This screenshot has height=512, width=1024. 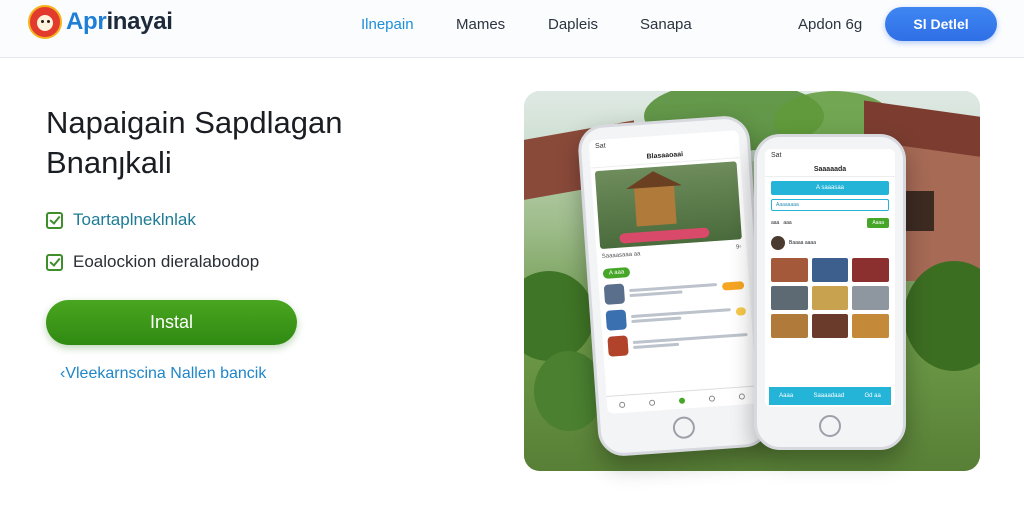 I want to click on nav-link-2: Mames, so click(x=480, y=24).